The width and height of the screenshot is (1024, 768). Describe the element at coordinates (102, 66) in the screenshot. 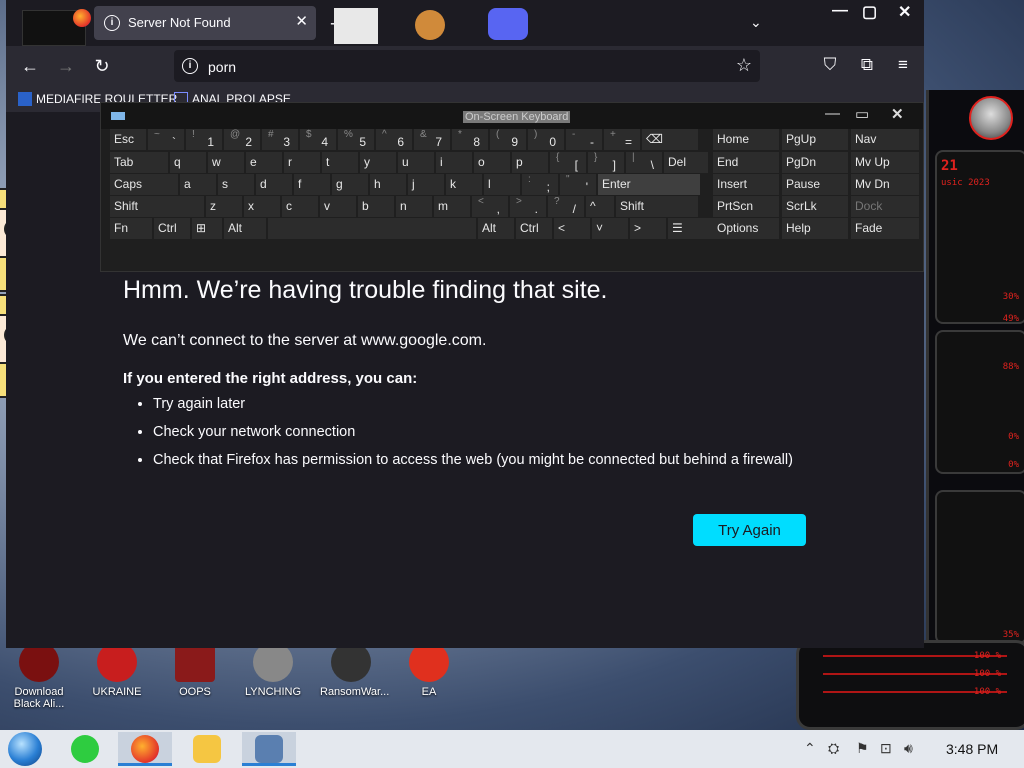

I see `reload-icon: ↻` at that location.